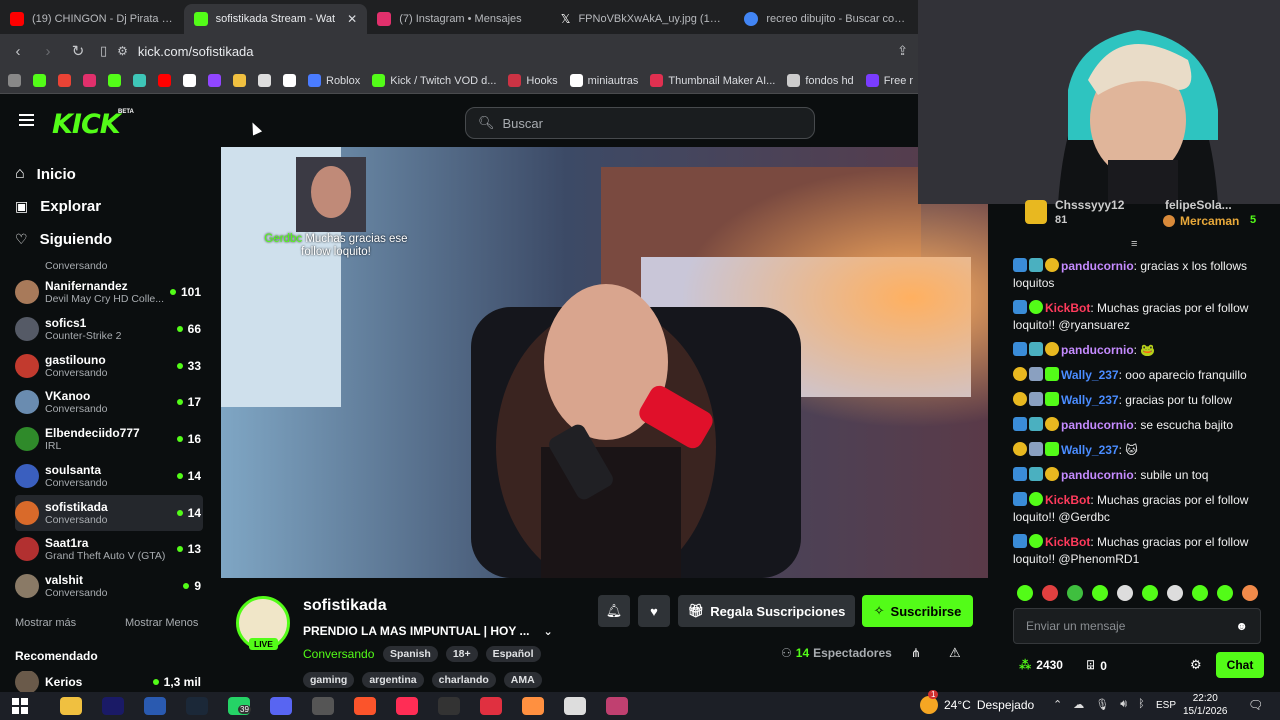 The image size is (1280, 720). Describe the element at coordinates (393, 680) in the screenshot. I see `tag: argentina` at that location.